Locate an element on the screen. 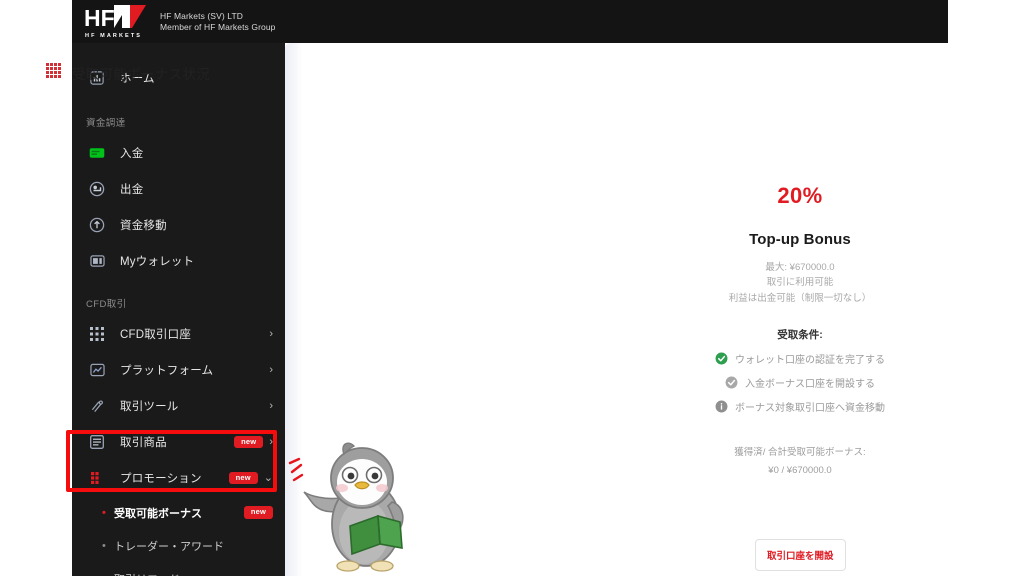 This screenshot has height=576, width=1024. svg-text: HF is located at coordinates (99, 18).